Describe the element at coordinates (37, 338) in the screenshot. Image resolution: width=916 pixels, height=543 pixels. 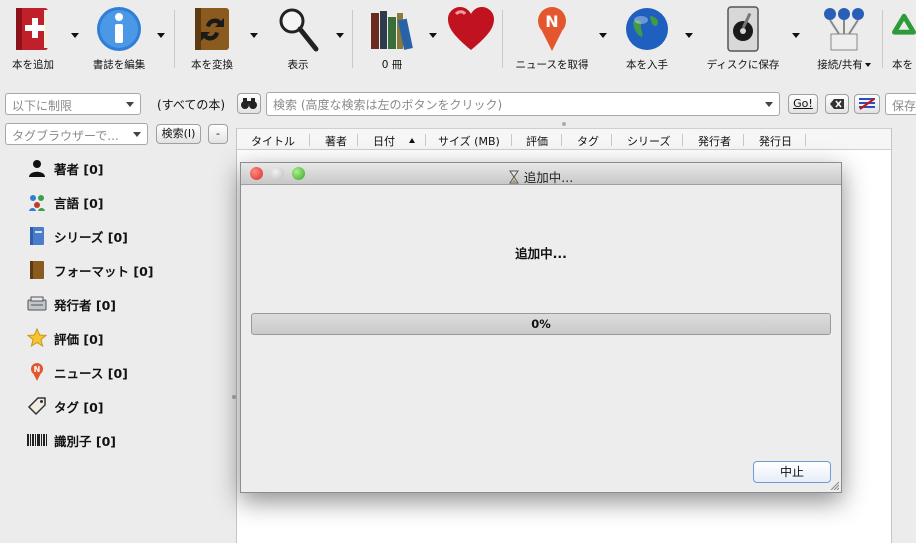
I see `star-icon` at that location.